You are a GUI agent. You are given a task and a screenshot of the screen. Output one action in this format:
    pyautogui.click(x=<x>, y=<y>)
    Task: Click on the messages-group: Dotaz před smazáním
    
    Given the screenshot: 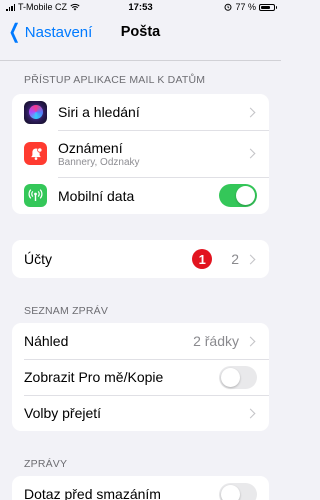 What is the action you would take?
    pyautogui.click(x=140, y=488)
    